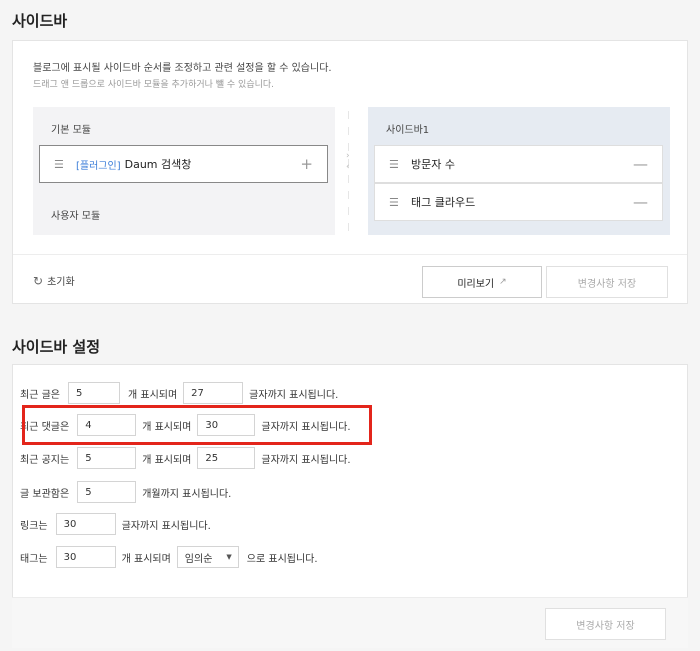 This screenshot has width=700, height=651. What do you see at coordinates (229, 557) in the screenshot?
I see `caret-down-icon: ▼` at bounding box center [229, 557].